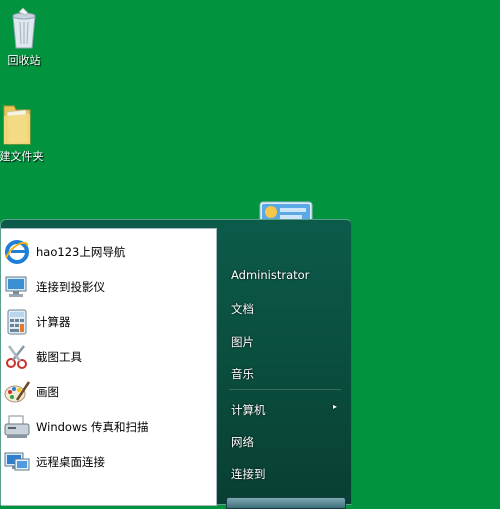  What do you see at coordinates (289, 342) in the screenshot?
I see `start-menu-item-pictures: 图片` at bounding box center [289, 342].